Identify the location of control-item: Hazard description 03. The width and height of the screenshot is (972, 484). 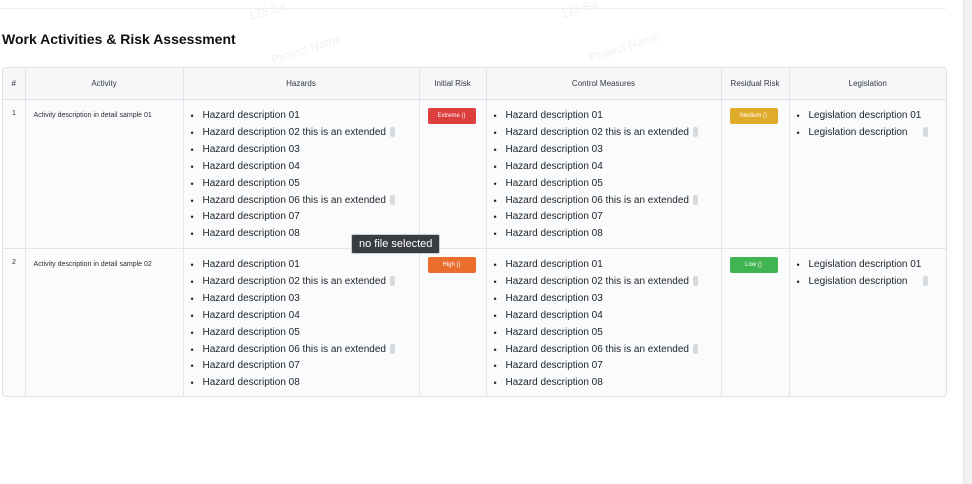
(607, 299).